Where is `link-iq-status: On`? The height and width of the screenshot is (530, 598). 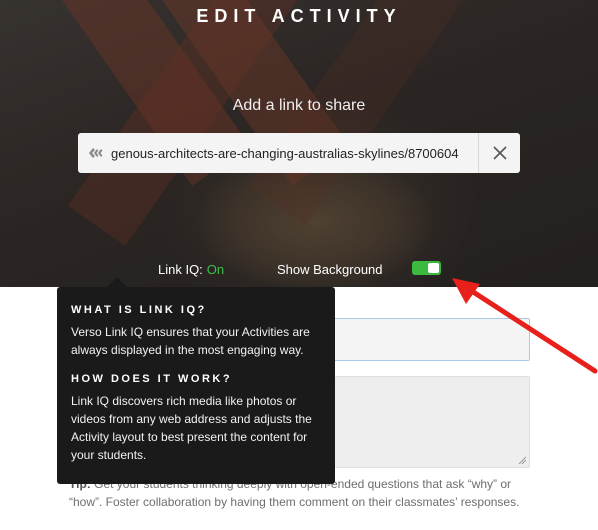
link-iq-status: On is located at coordinates (215, 269).